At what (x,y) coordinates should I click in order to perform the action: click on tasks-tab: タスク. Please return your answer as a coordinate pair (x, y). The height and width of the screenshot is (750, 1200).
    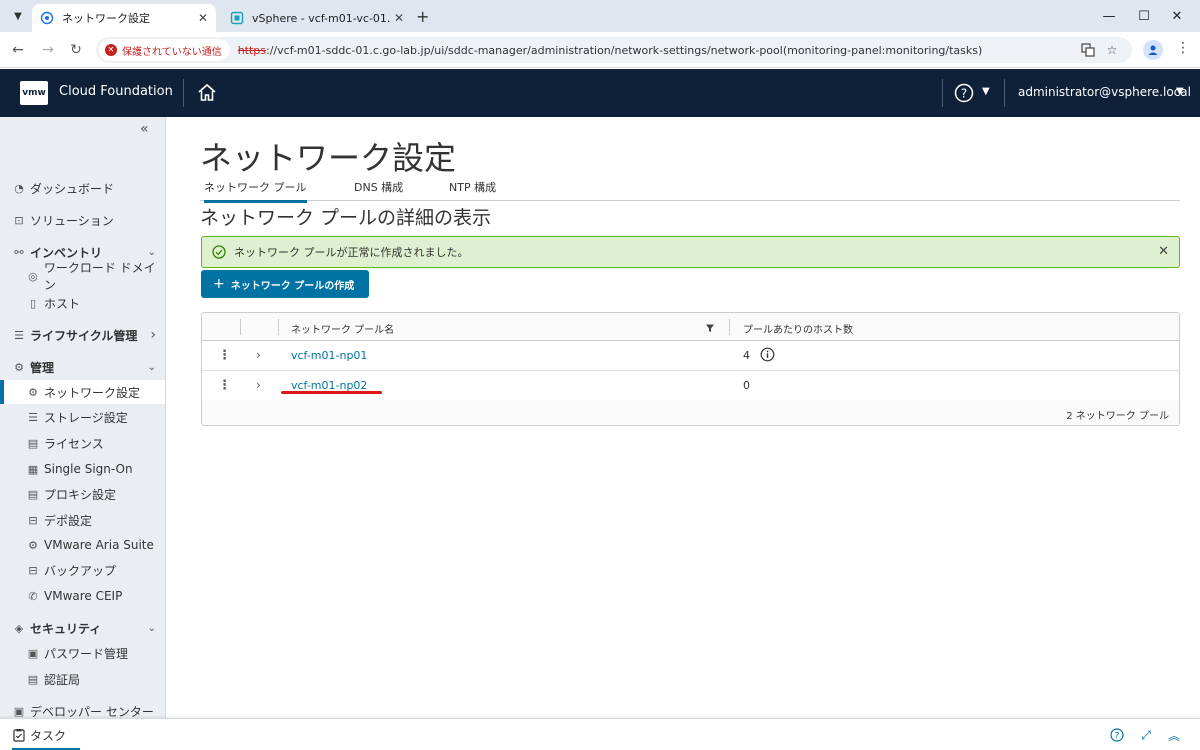
    Looking at the image, I should click on (46, 734).